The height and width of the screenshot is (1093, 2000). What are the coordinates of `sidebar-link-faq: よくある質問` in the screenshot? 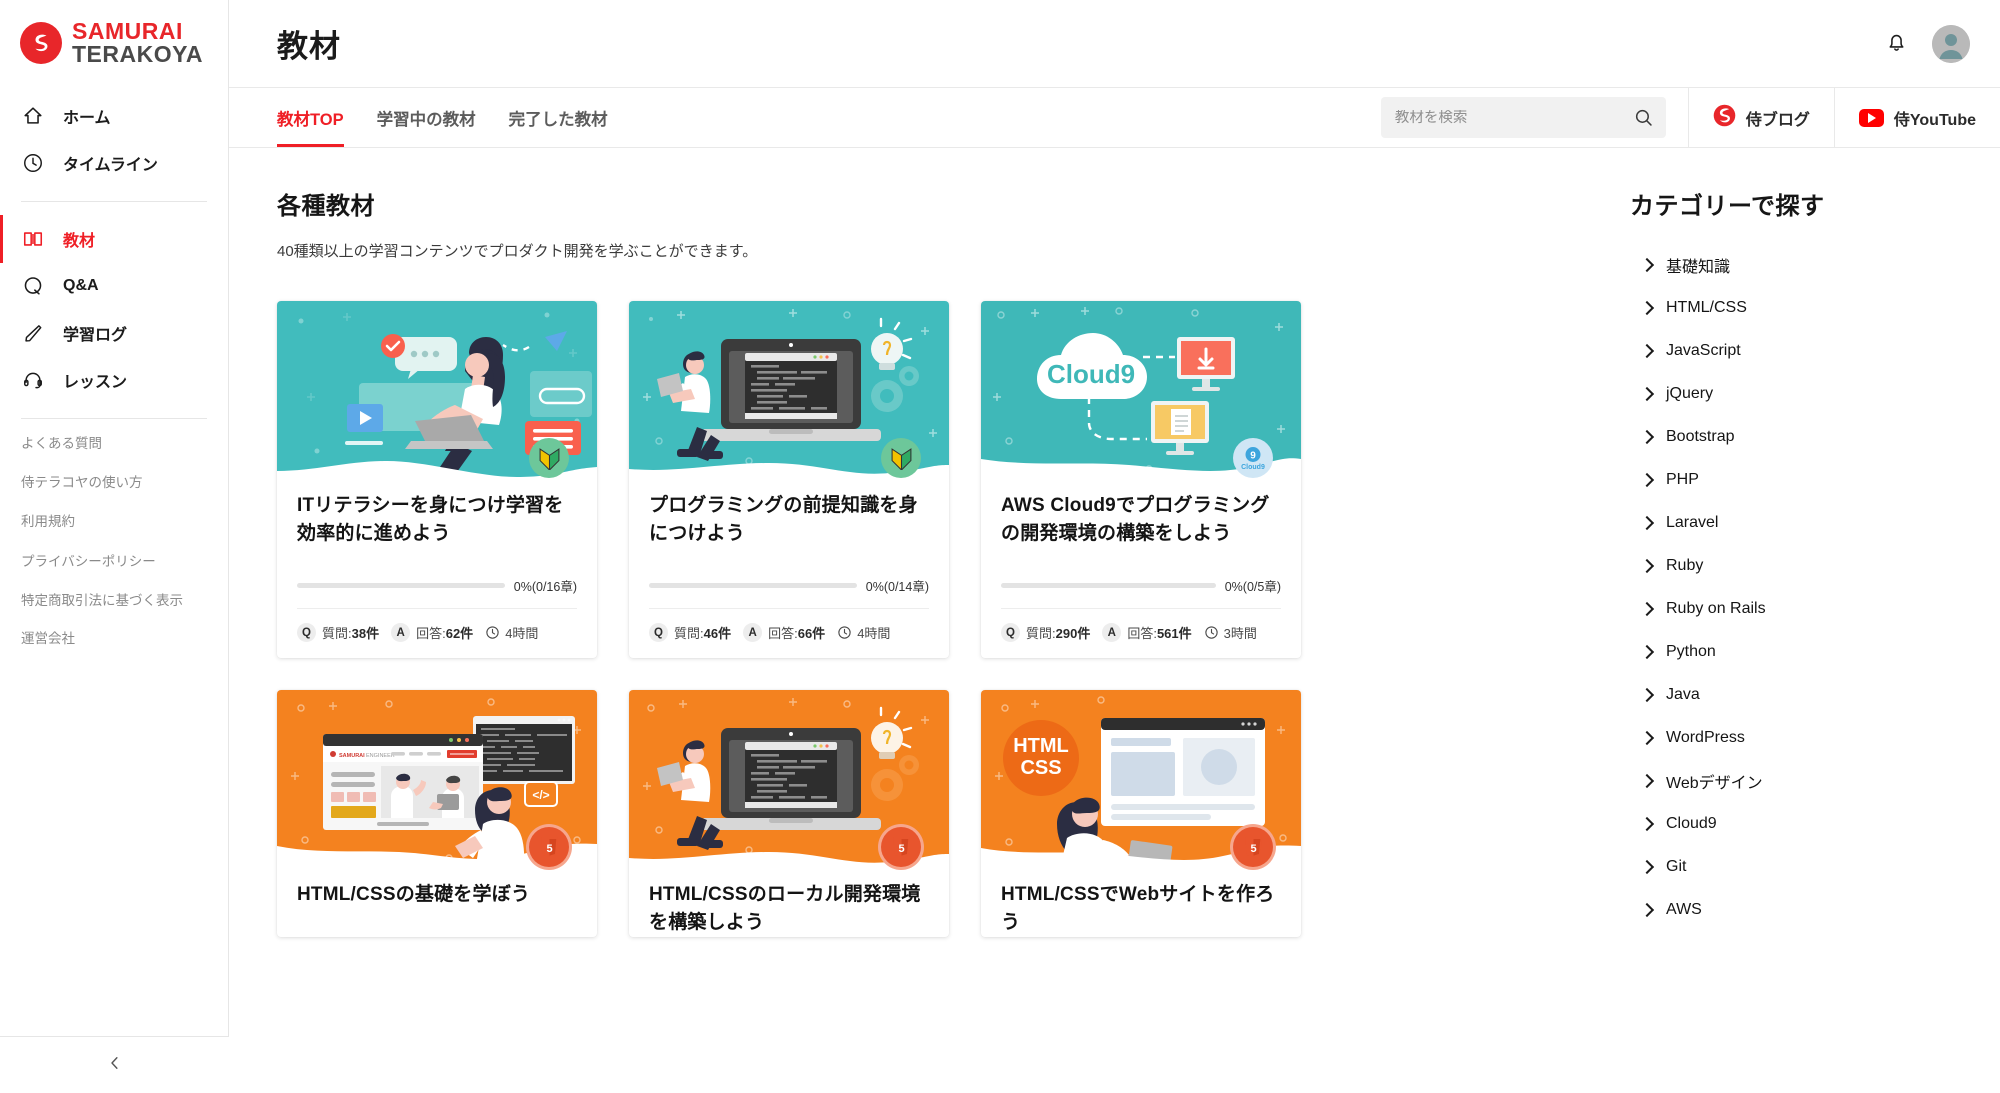 It's located at (114, 444).